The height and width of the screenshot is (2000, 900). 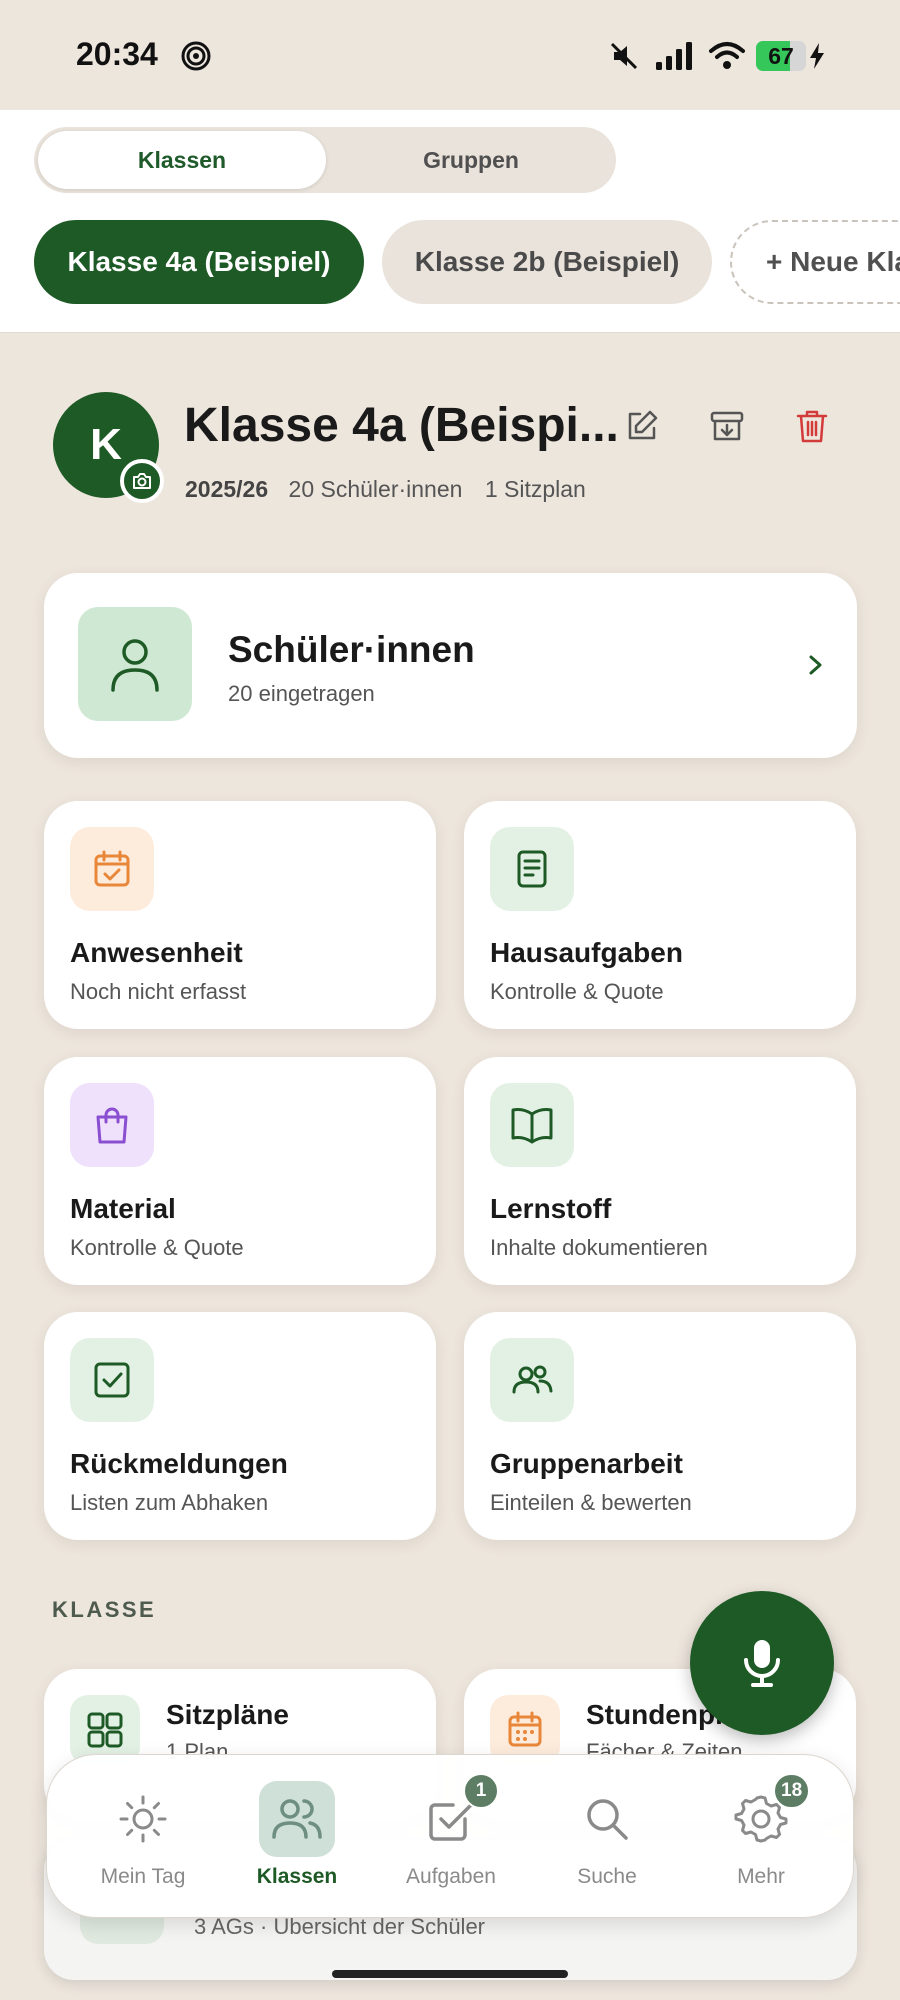 What do you see at coordinates (591, 1502) in the screenshot?
I see `tile-subtitle: Einteilen & bewerten` at bounding box center [591, 1502].